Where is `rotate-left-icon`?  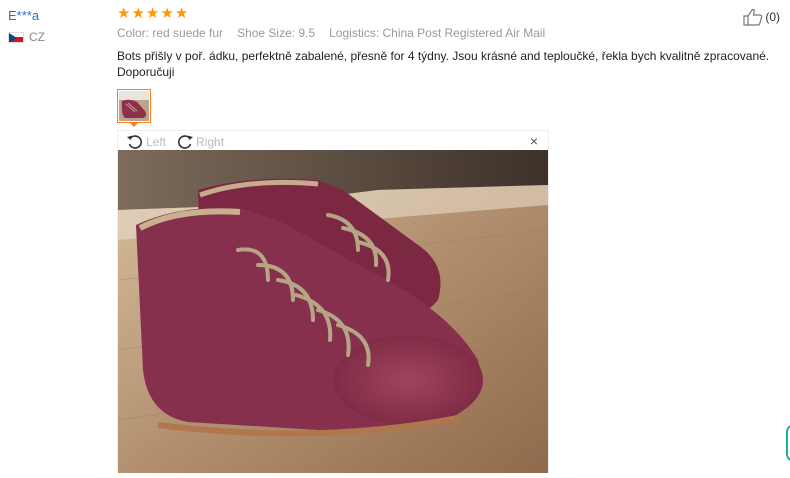 rotate-left-icon is located at coordinates (134, 142).